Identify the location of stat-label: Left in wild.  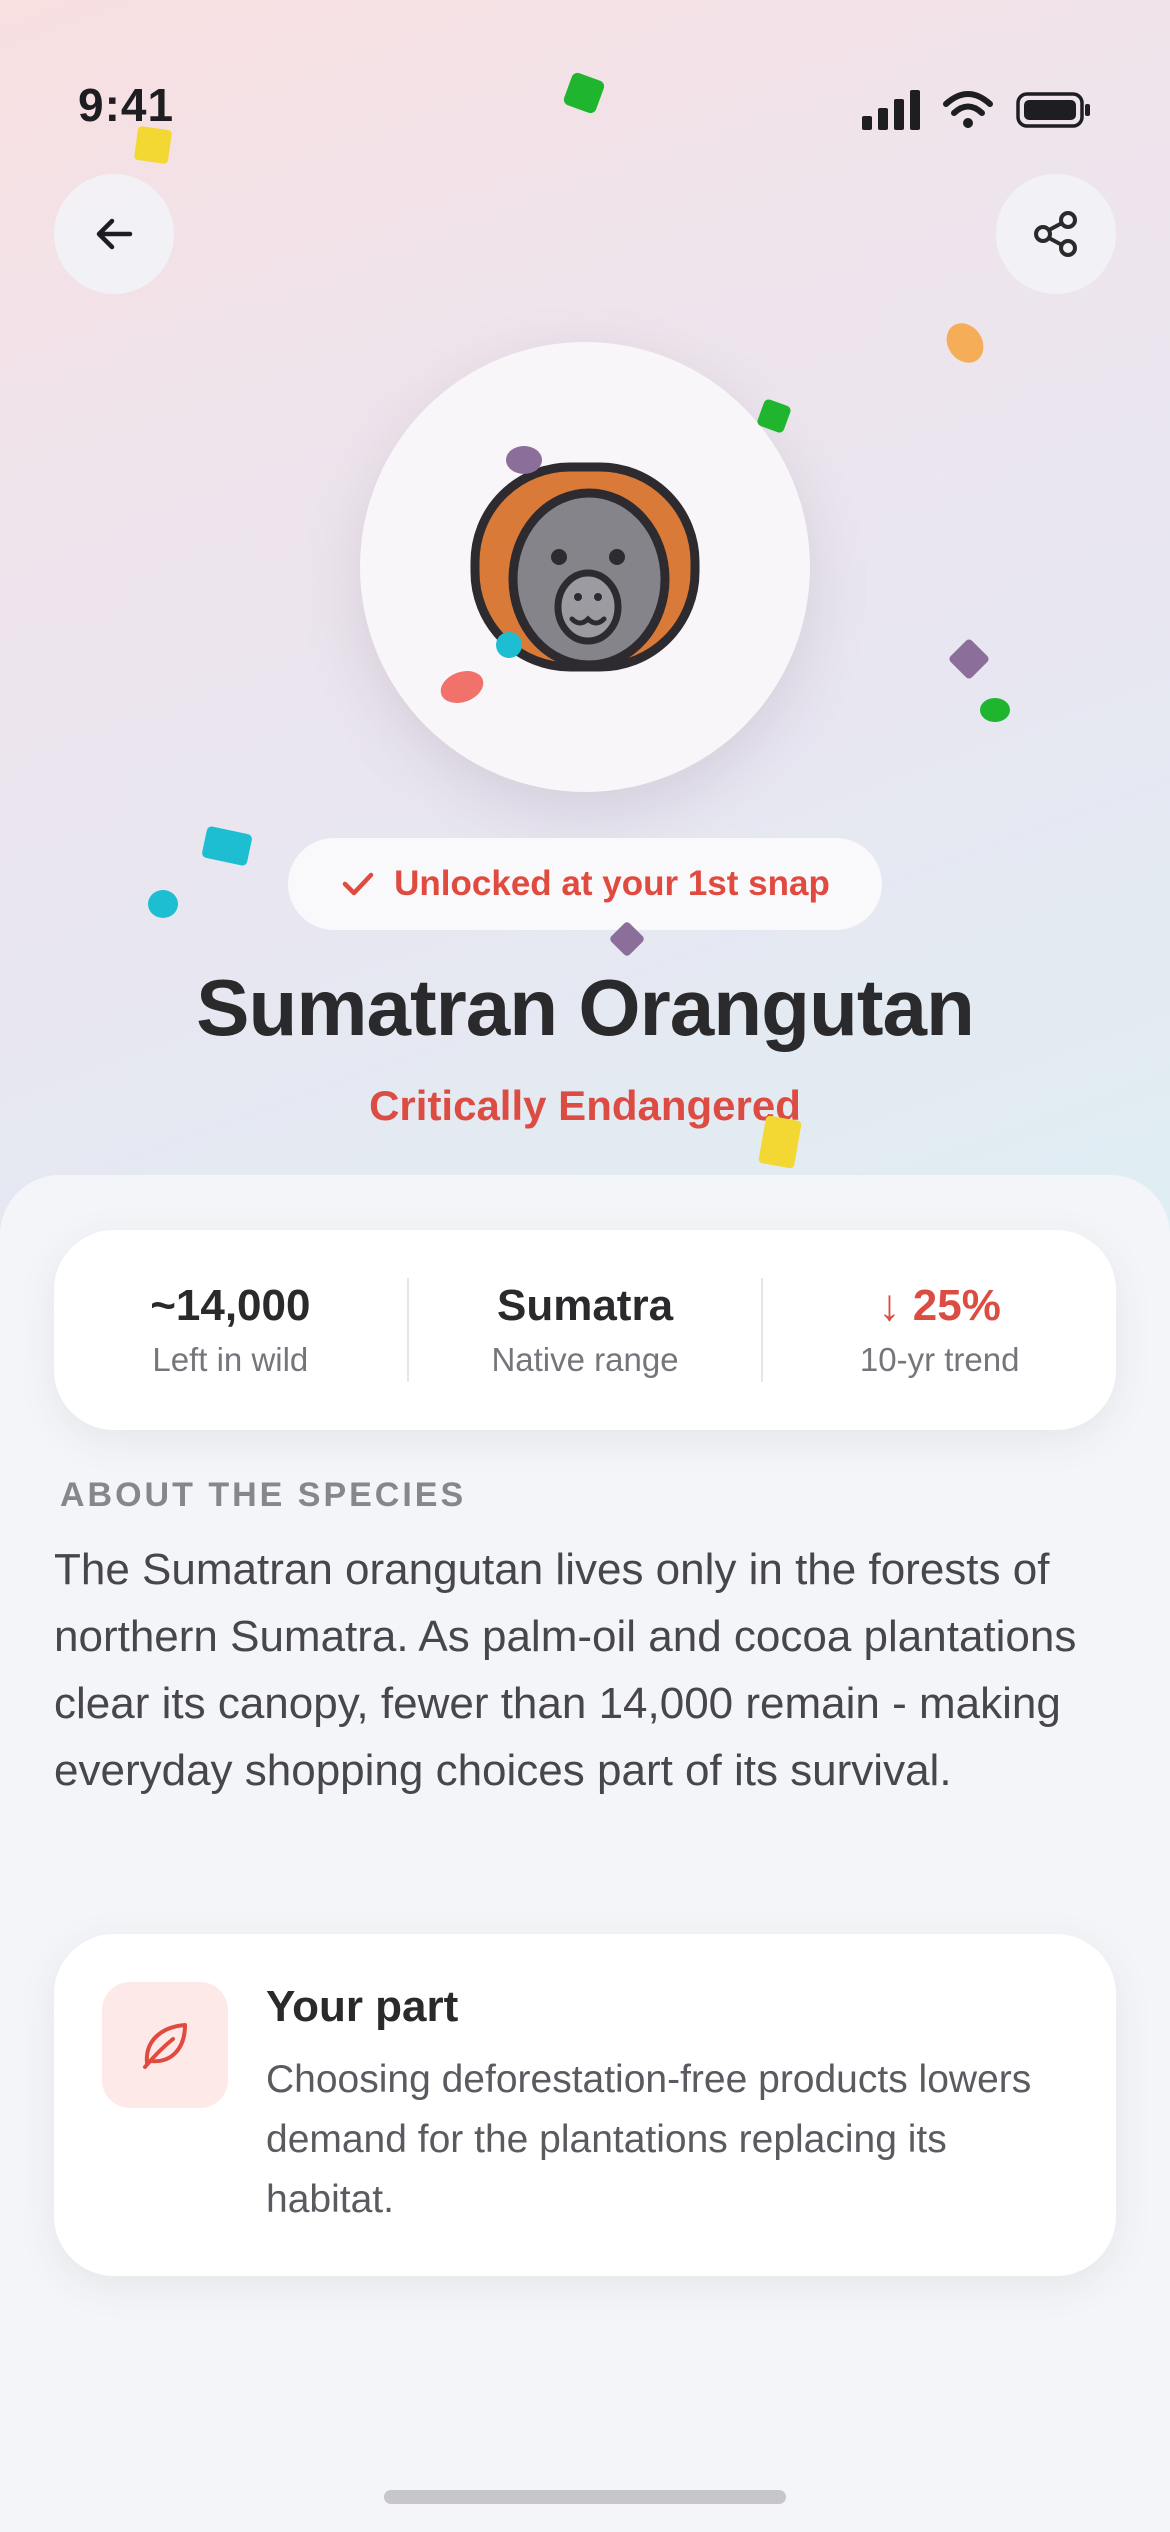
(230, 1359).